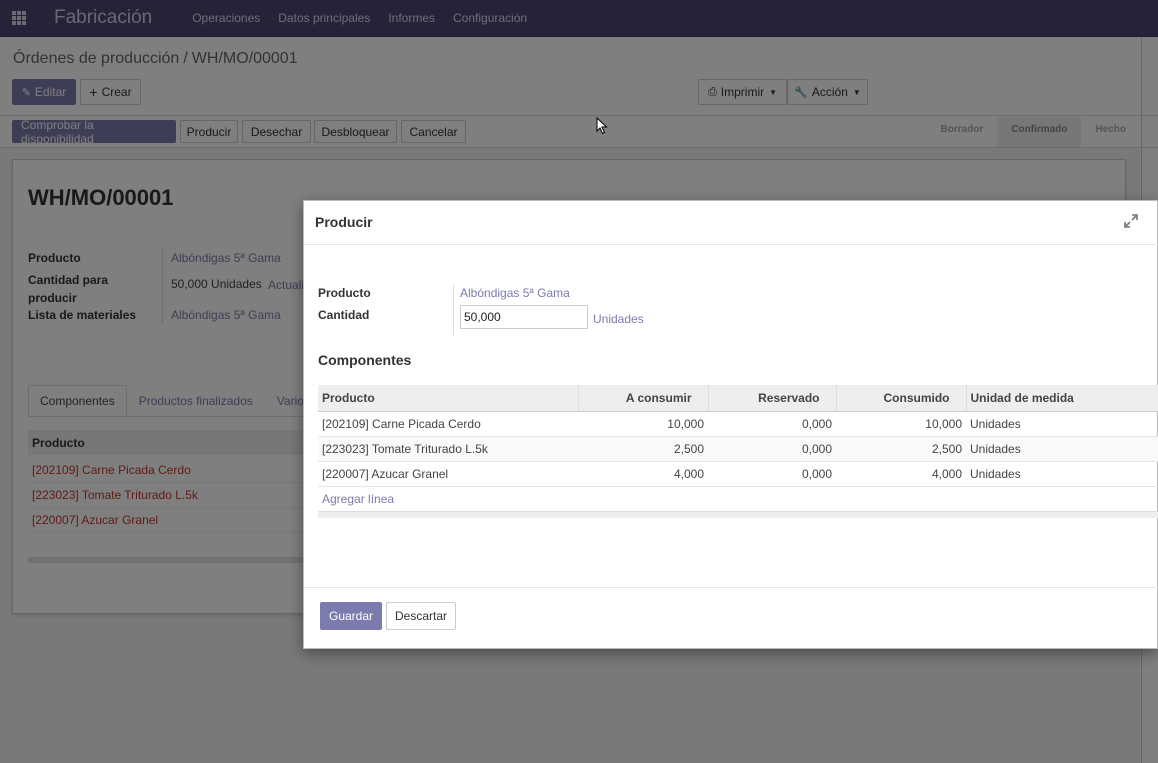  I want to click on modal-qty-label: Cantidad, so click(344, 315).